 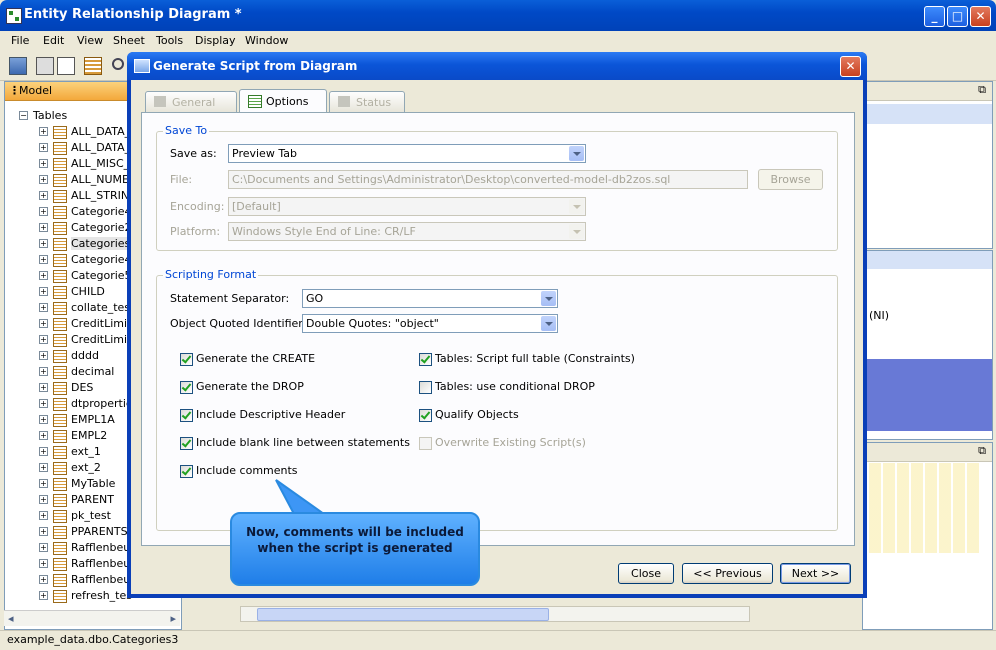 I want to click on menu-edit: Edit, so click(x=53, y=40).